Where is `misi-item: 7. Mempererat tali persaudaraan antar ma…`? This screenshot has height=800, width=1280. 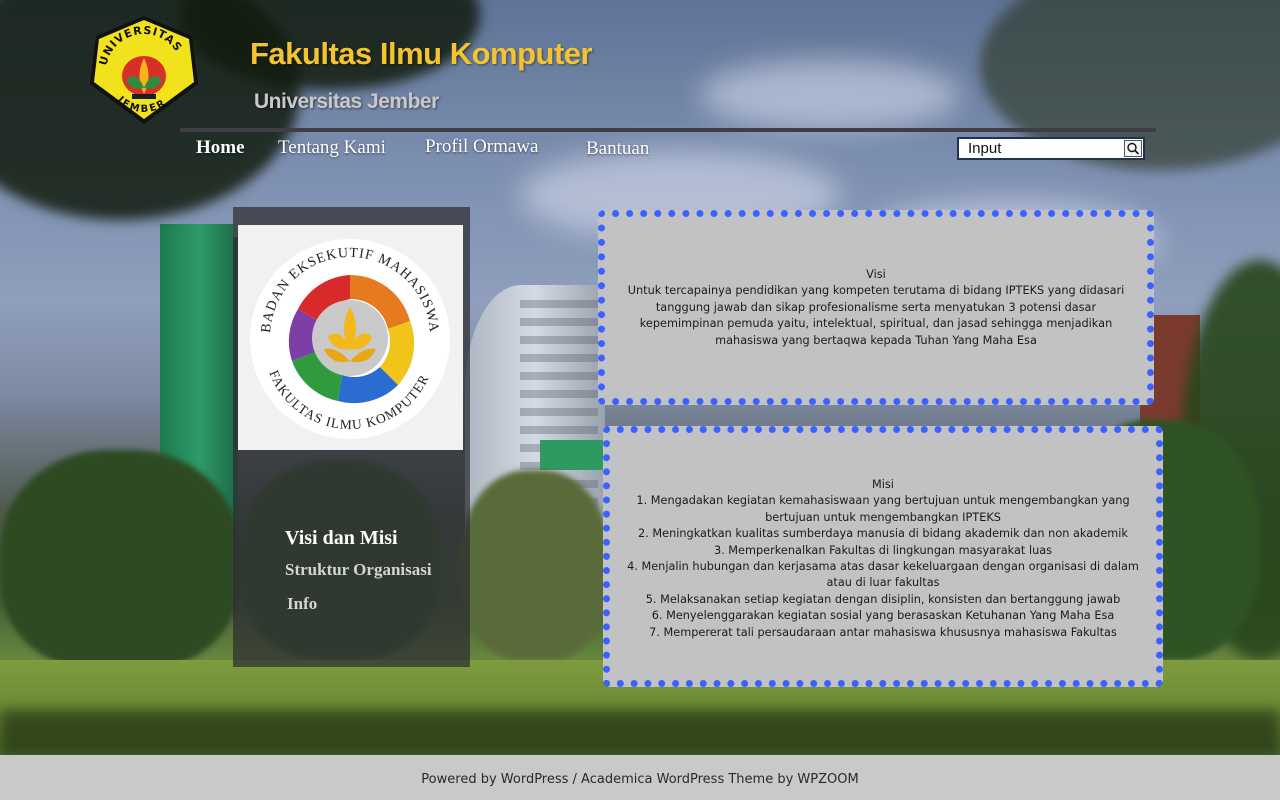 misi-item: 7. Mempererat tali persaudaraan antar ma… is located at coordinates (883, 632).